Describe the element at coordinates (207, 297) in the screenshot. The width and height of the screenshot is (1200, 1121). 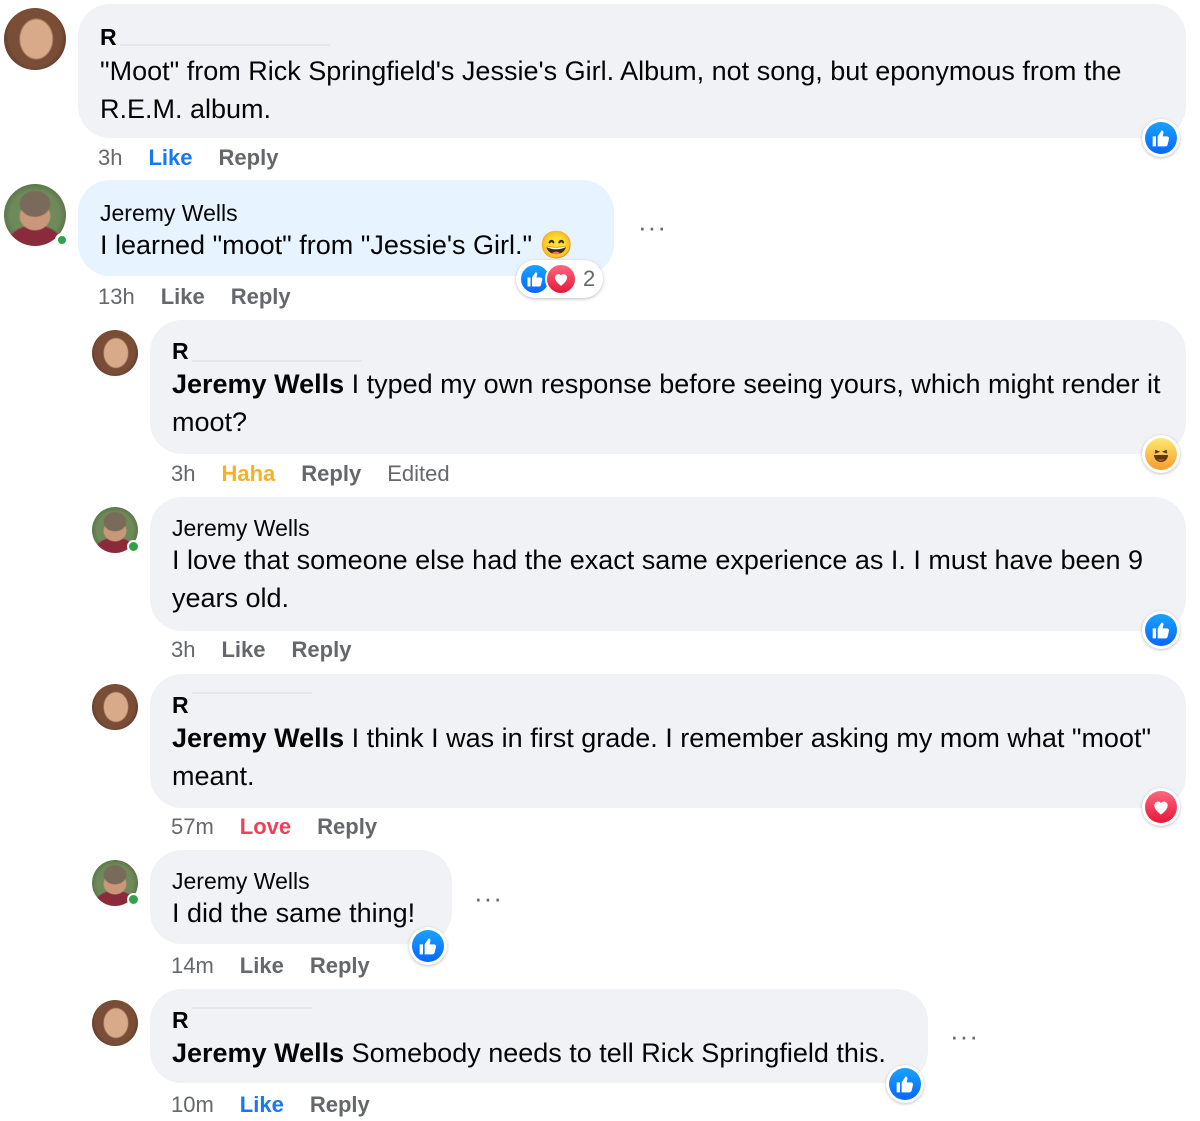
I see `comment-actions: 13h Like Reply` at that location.